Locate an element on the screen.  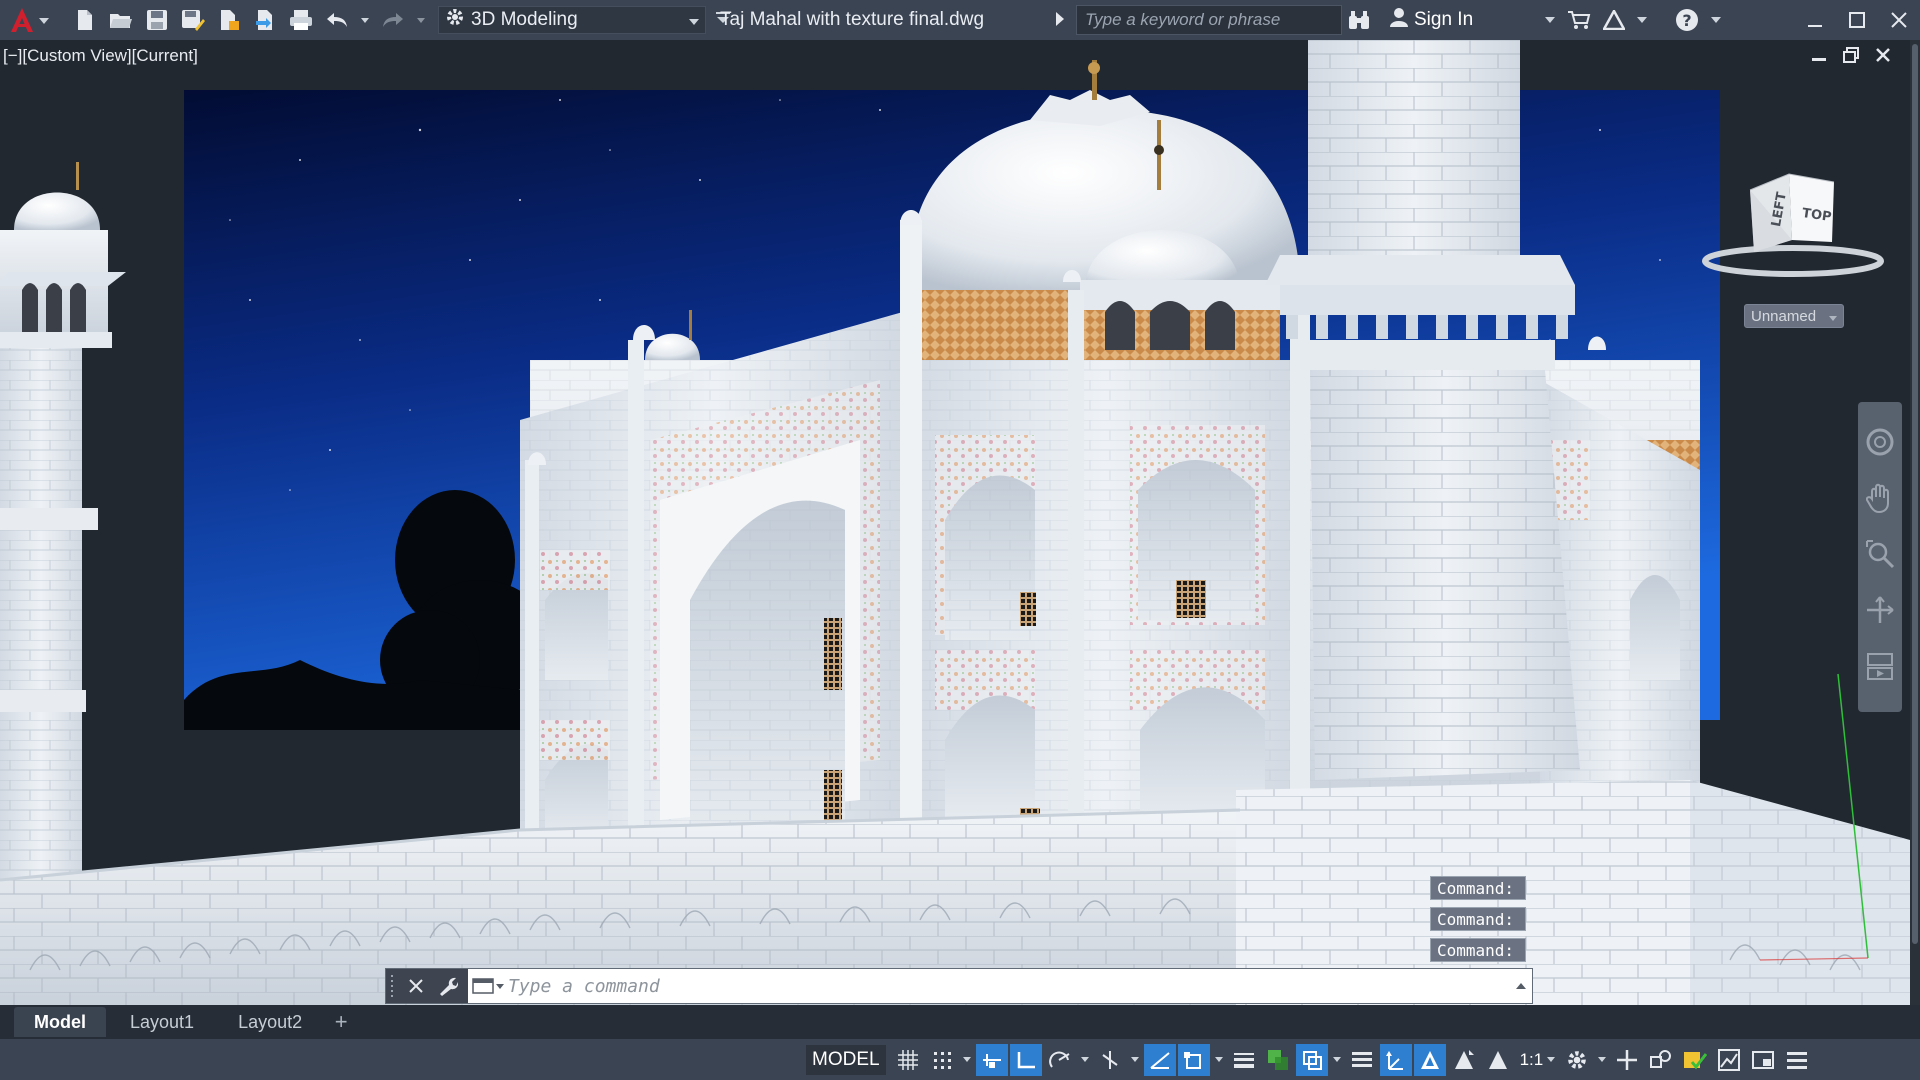
workspace-gear-icon is located at coordinates (1577, 1060).